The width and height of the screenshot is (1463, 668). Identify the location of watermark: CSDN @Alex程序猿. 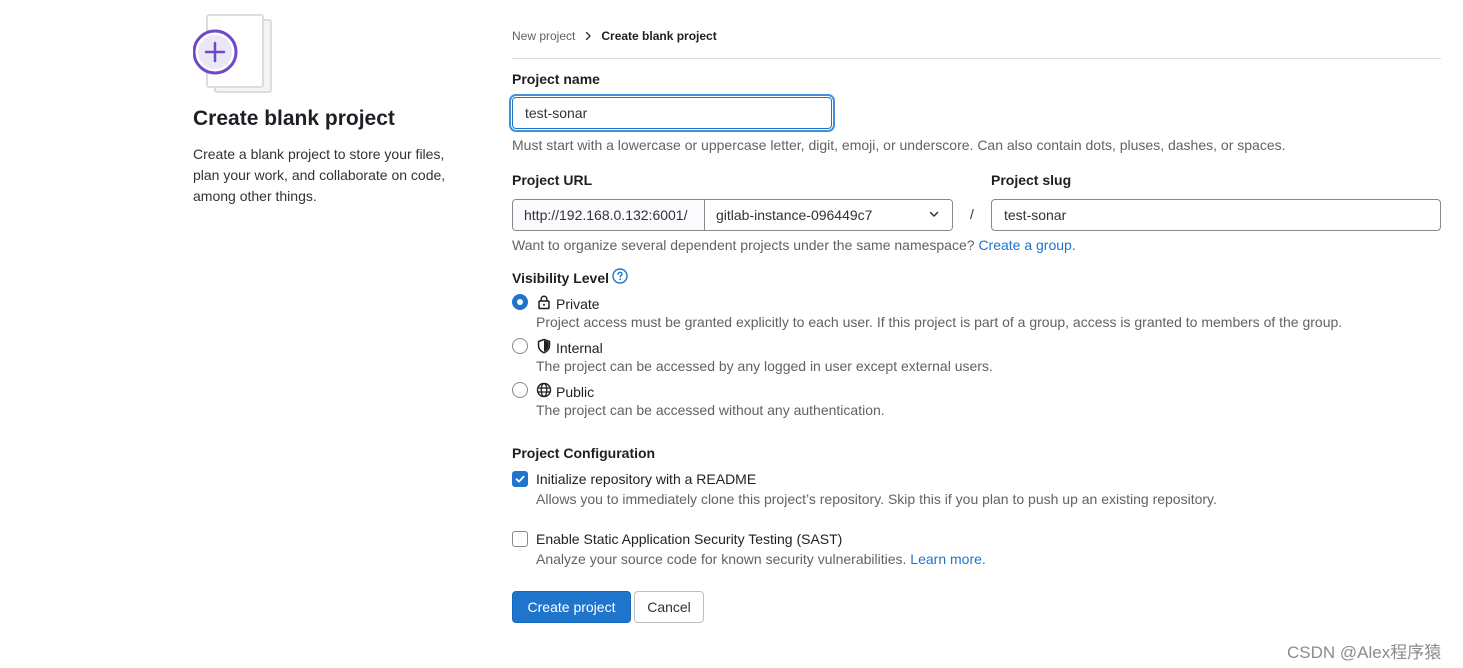
(1364, 652).